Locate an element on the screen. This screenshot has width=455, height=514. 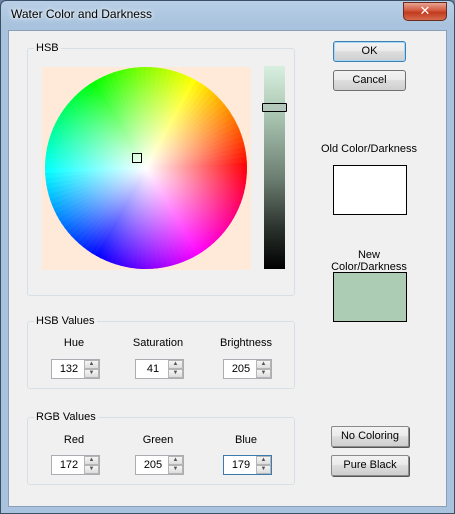
window-title: Water Color and Darkness is located at coordinates (81, 14).